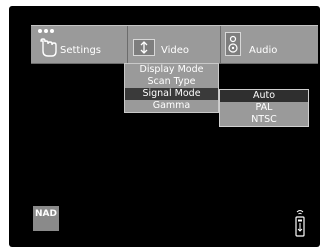 This screenshot has height=251, width=329. What do you see at coordinates (47, 44) in the screenshot?
I see `hand-pointer-icon` at bounding box center [47, 44].